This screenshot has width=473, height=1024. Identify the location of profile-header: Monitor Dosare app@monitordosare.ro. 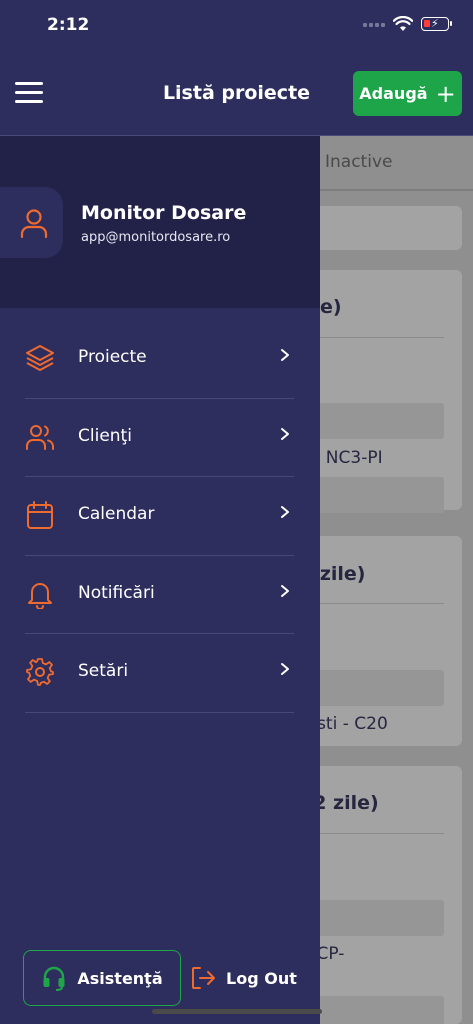
(160, 222).